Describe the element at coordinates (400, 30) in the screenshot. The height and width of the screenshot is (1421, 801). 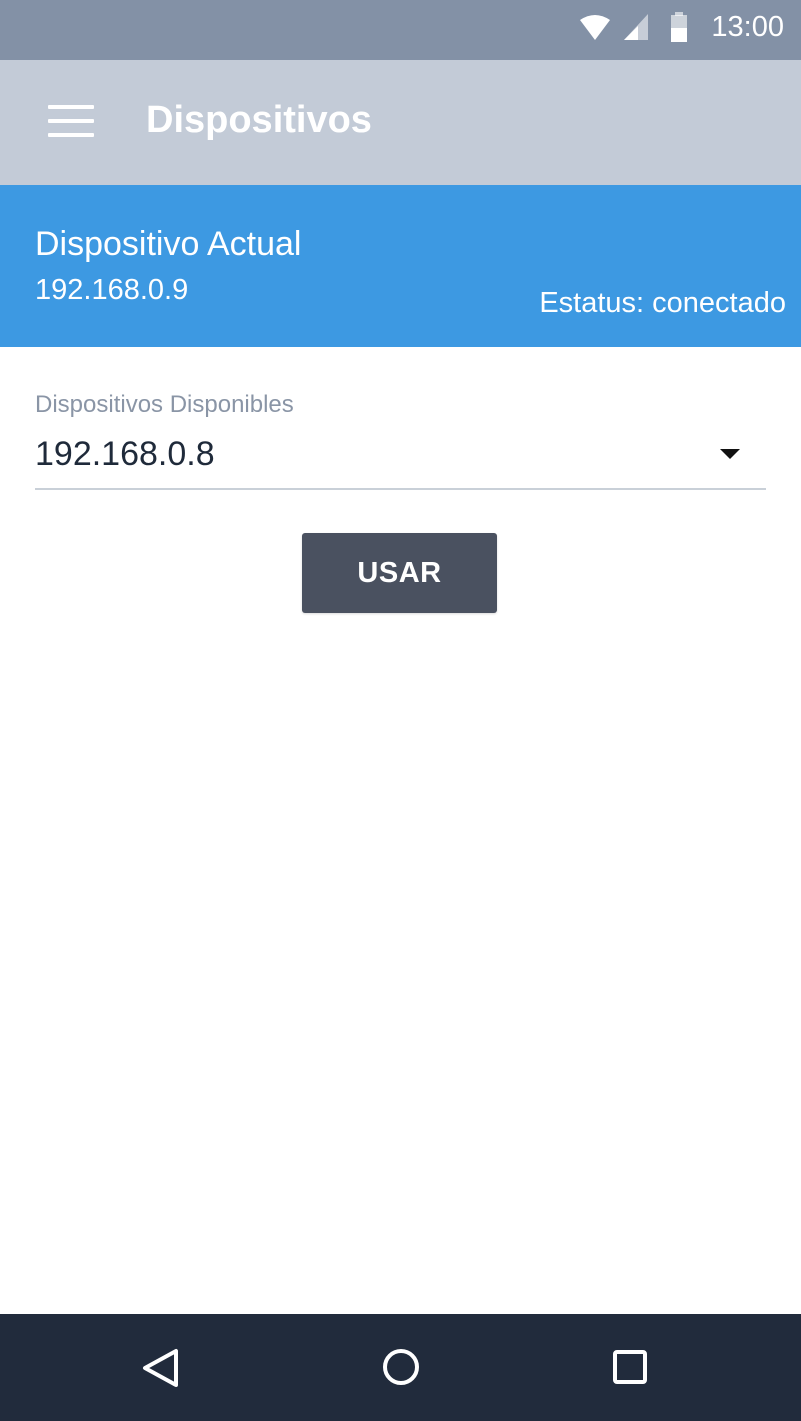
I see `status-bar: 13:00` at that location.